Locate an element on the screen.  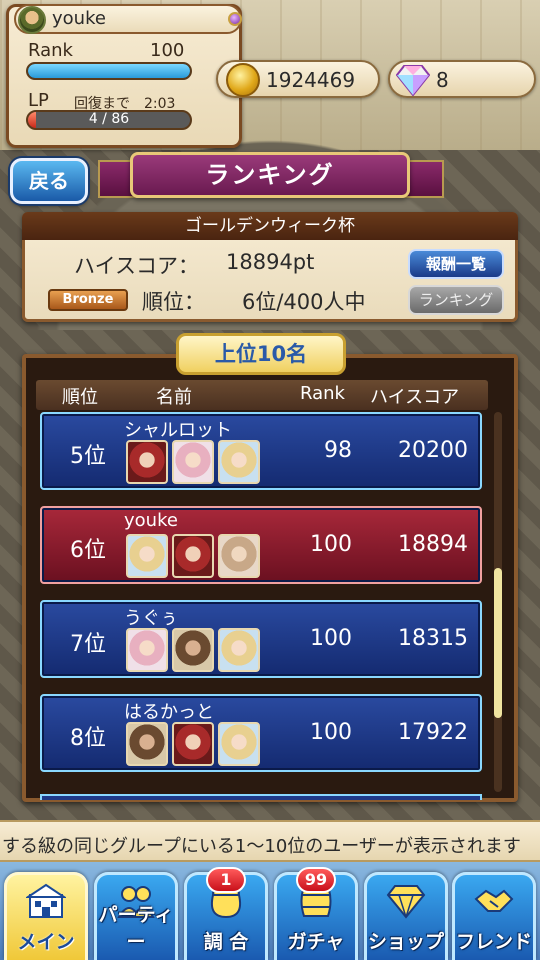
row-player-name: youke is located at coordinates (151, 520).